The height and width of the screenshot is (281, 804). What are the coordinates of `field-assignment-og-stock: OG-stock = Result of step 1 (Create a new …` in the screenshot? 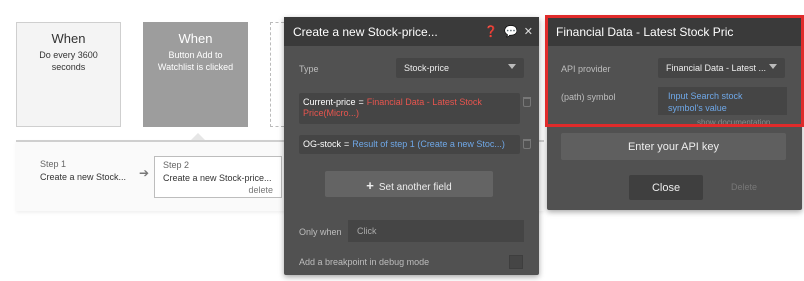 It's located at (409, 144).